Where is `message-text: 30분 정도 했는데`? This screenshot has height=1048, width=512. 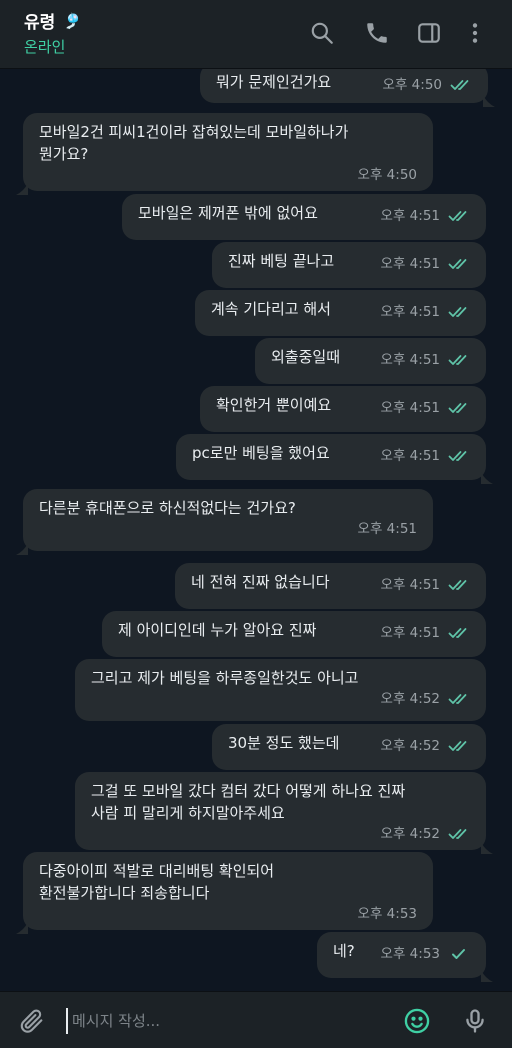 message-text: 30분 정도 했는데 is located at coordinates (284, 743).